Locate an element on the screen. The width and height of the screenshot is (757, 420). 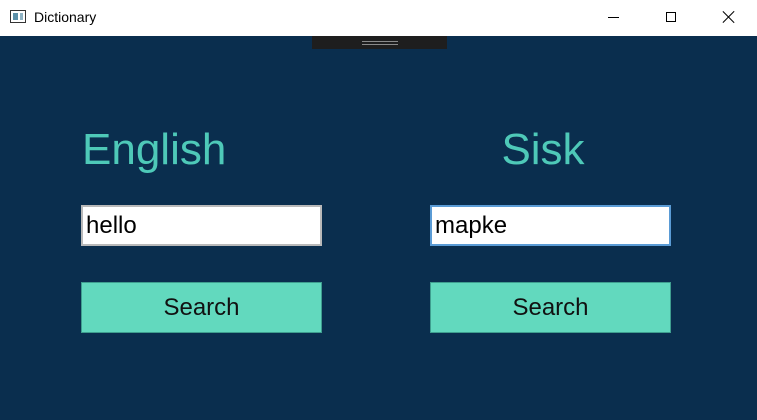
maximize-icon is located at coordinates (671, 17).